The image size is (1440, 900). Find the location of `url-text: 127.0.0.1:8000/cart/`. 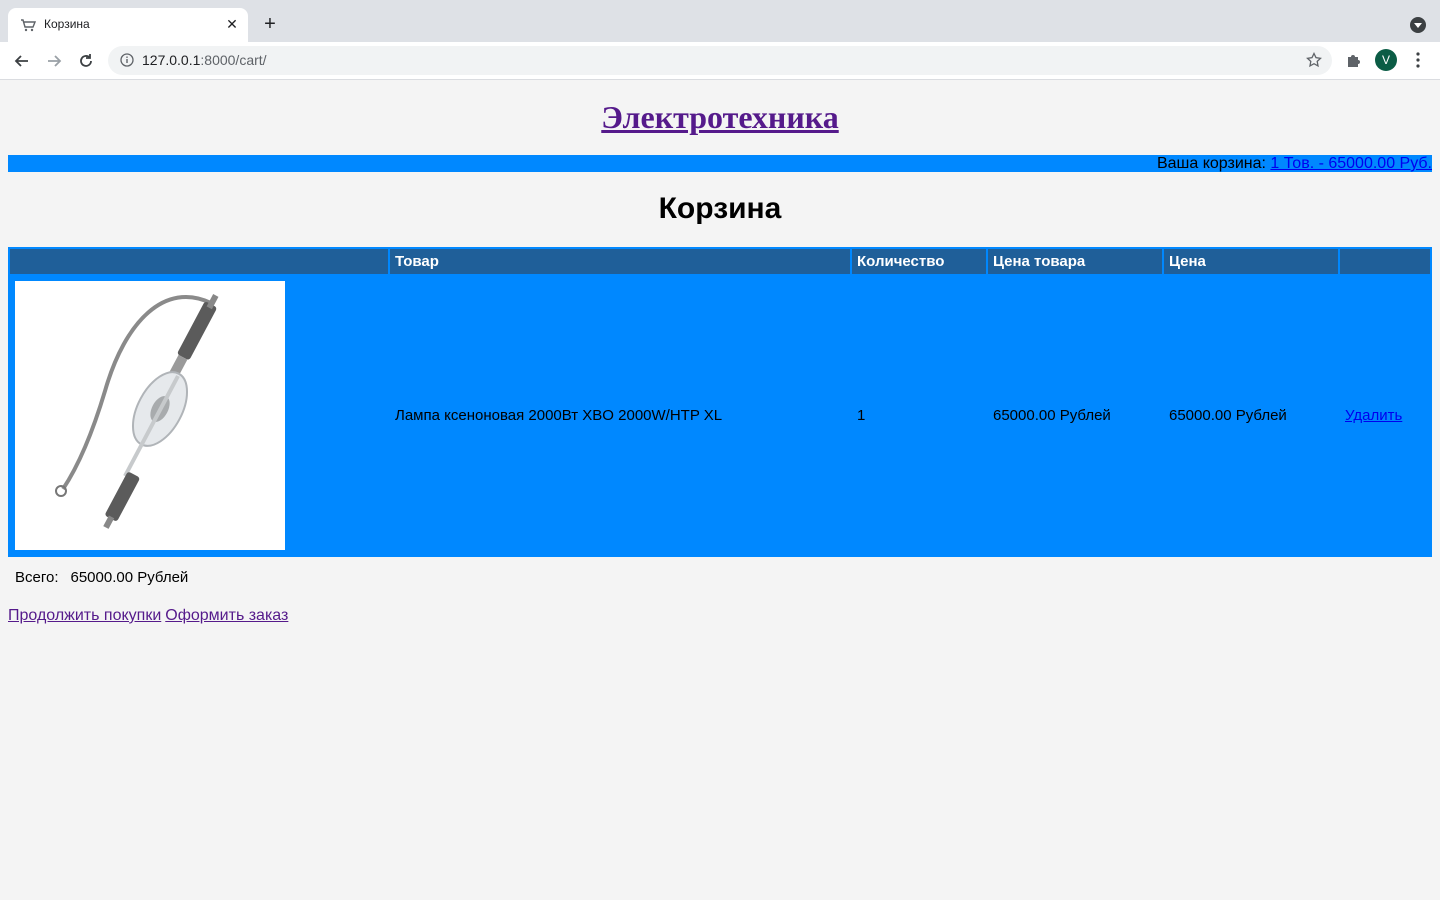

url-text: 127.0.0.1:8000/cart/ is located at coordinates (204, 60).